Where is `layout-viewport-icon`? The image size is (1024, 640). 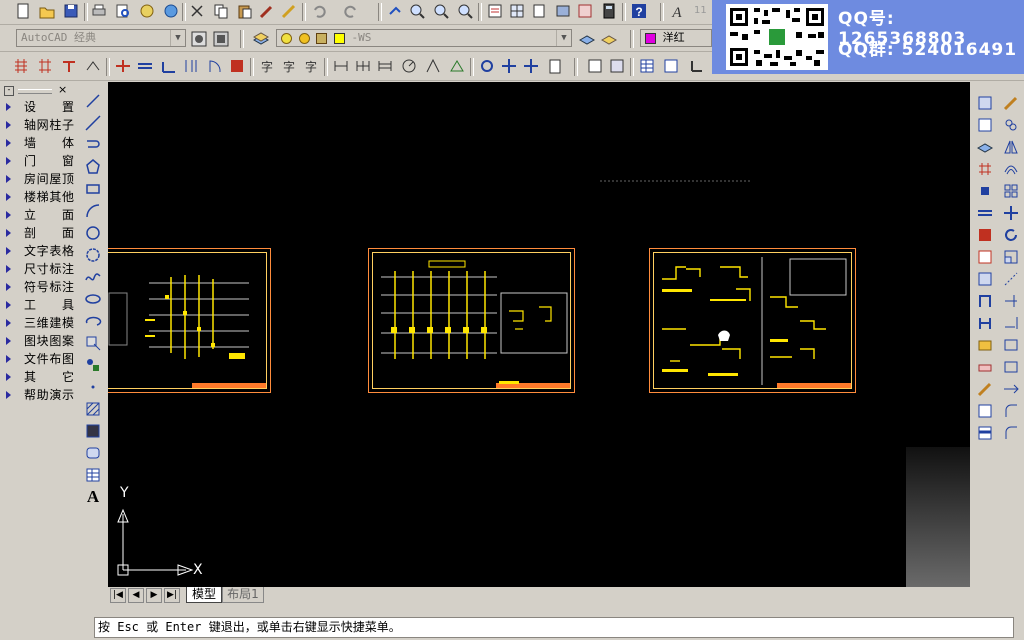
layout-viewport-icon is located at coordinates (985, 103).